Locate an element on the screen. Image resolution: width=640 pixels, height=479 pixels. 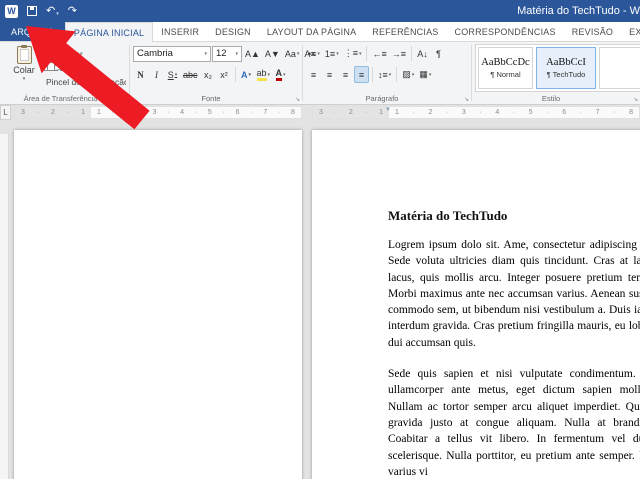
paste-caret-icon: ▾ is located at coordinates (24, 79).